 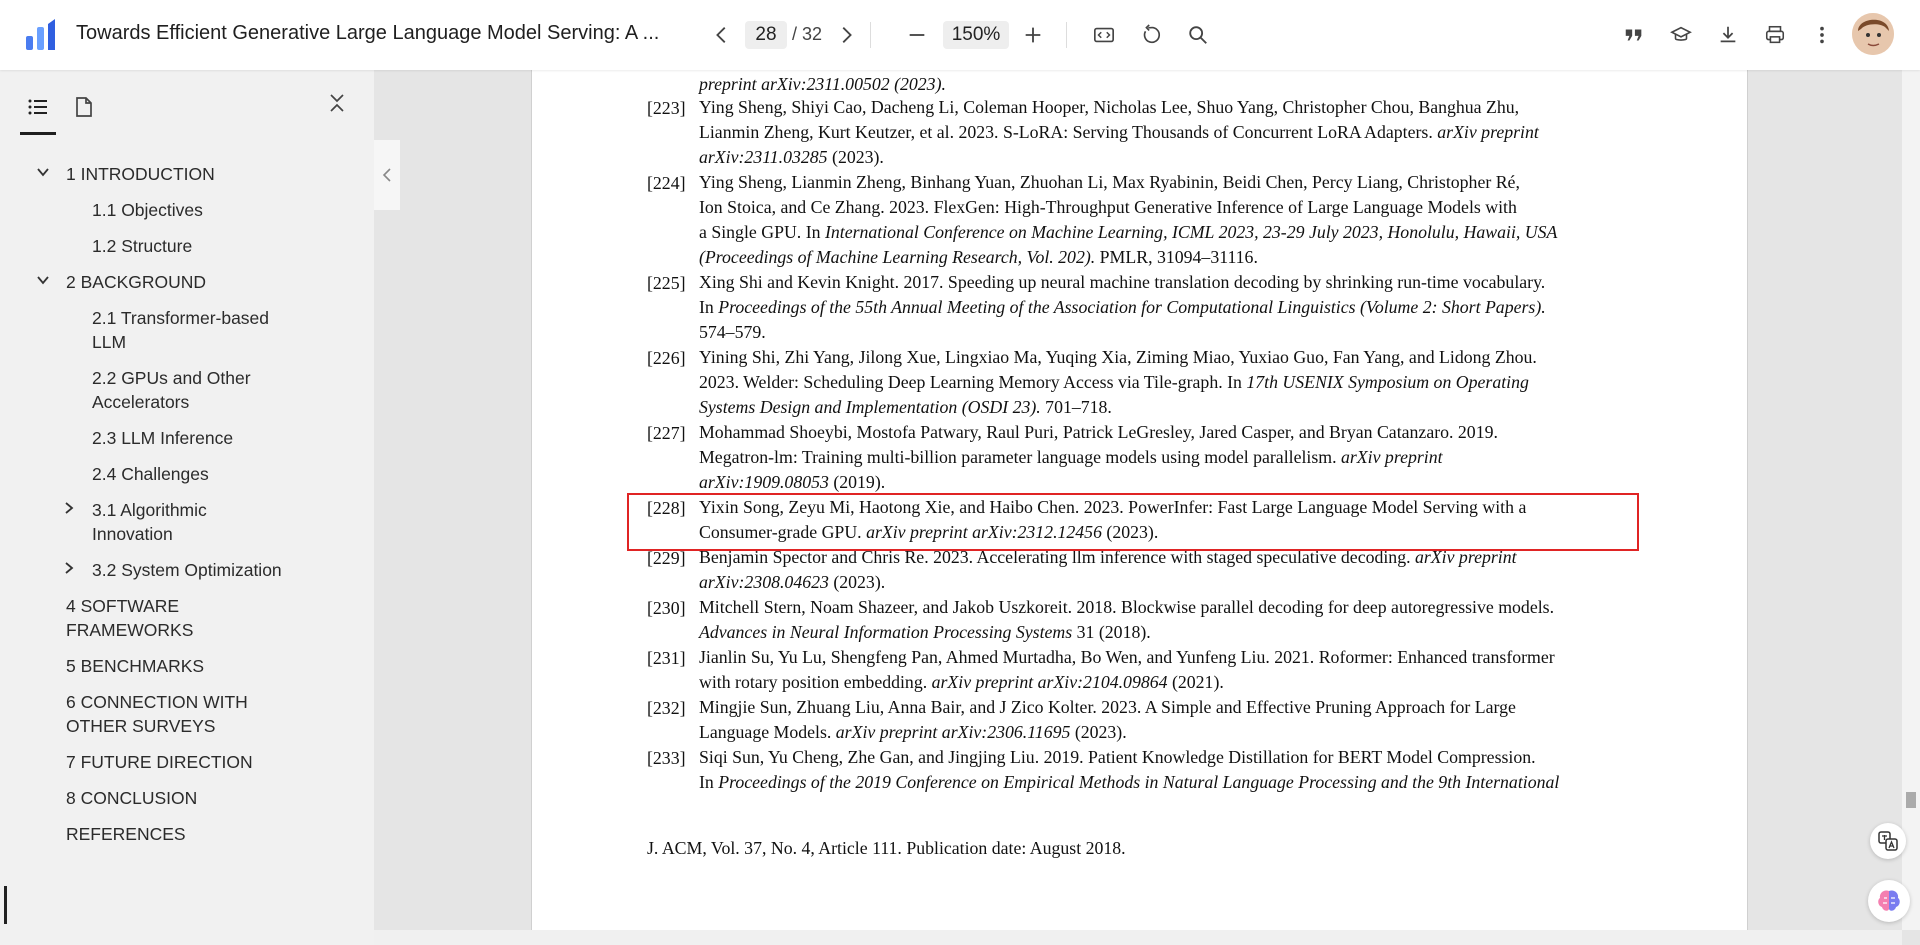 What do you see at coordinates (162, 438) in the screenshot?
I see `toc-item-llm-inference: 2.3 LLM Inference` at bounding box center [162, 438].